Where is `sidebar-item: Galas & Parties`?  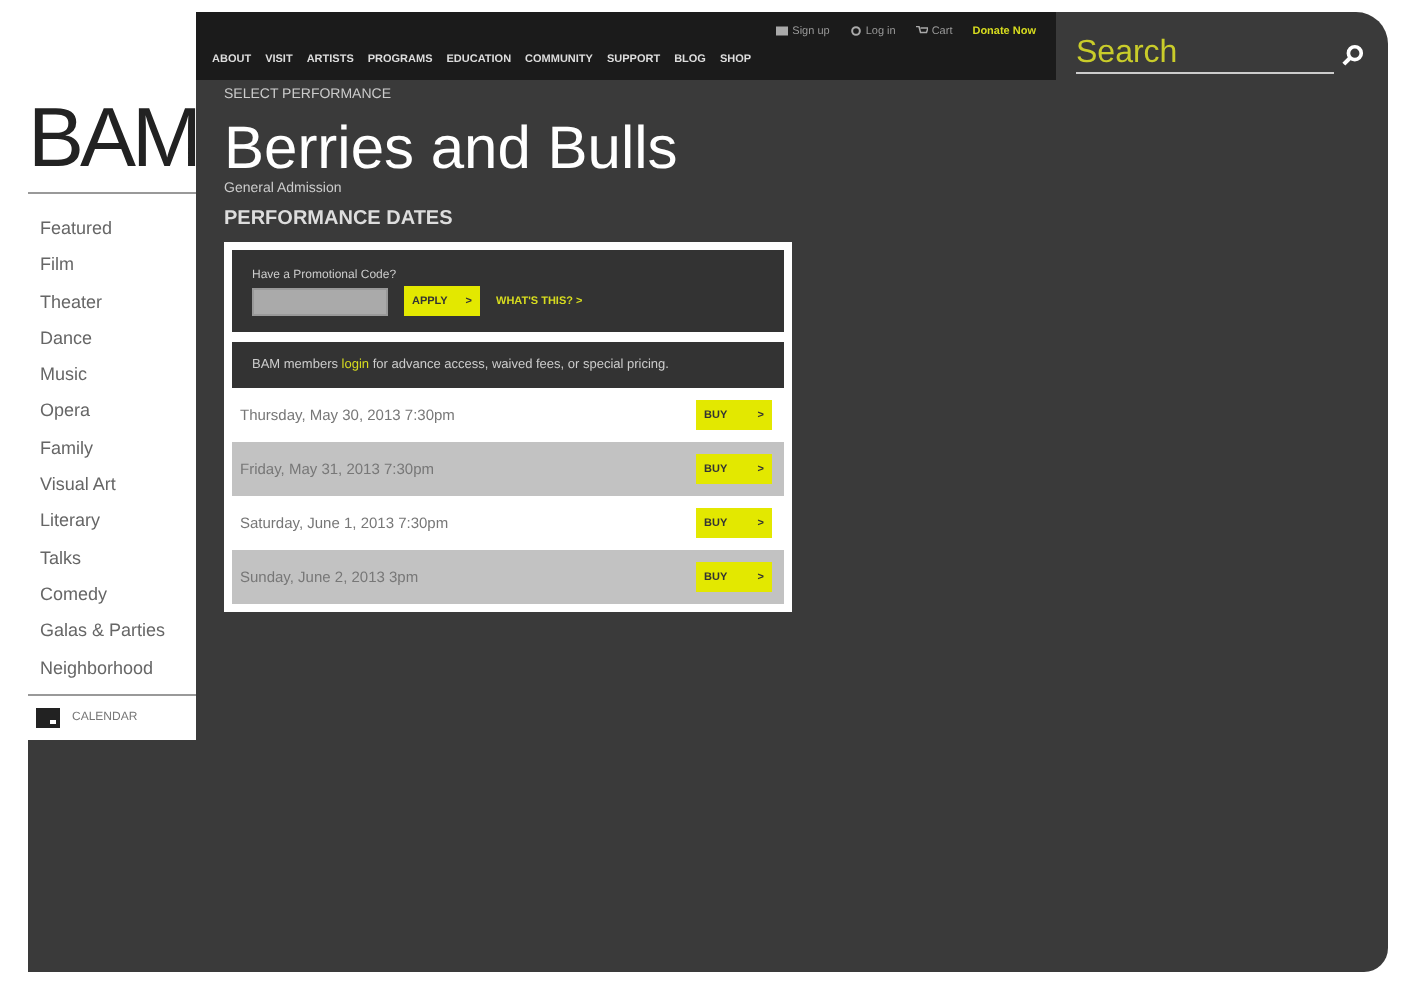
sidebar-item: Galas & Parties is located at coordinates (118, 631).